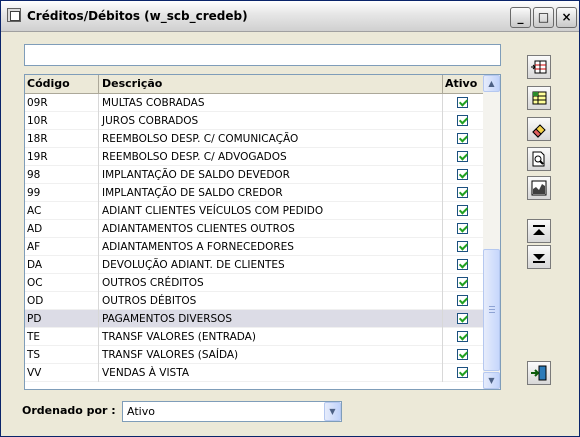 The width and height of the screenshot is (580, 437). Describe the element at coordinates (254, 337) in the screenshot. I see `table-row: TE TRANSF VALORES (ENTRADA)` at that location.